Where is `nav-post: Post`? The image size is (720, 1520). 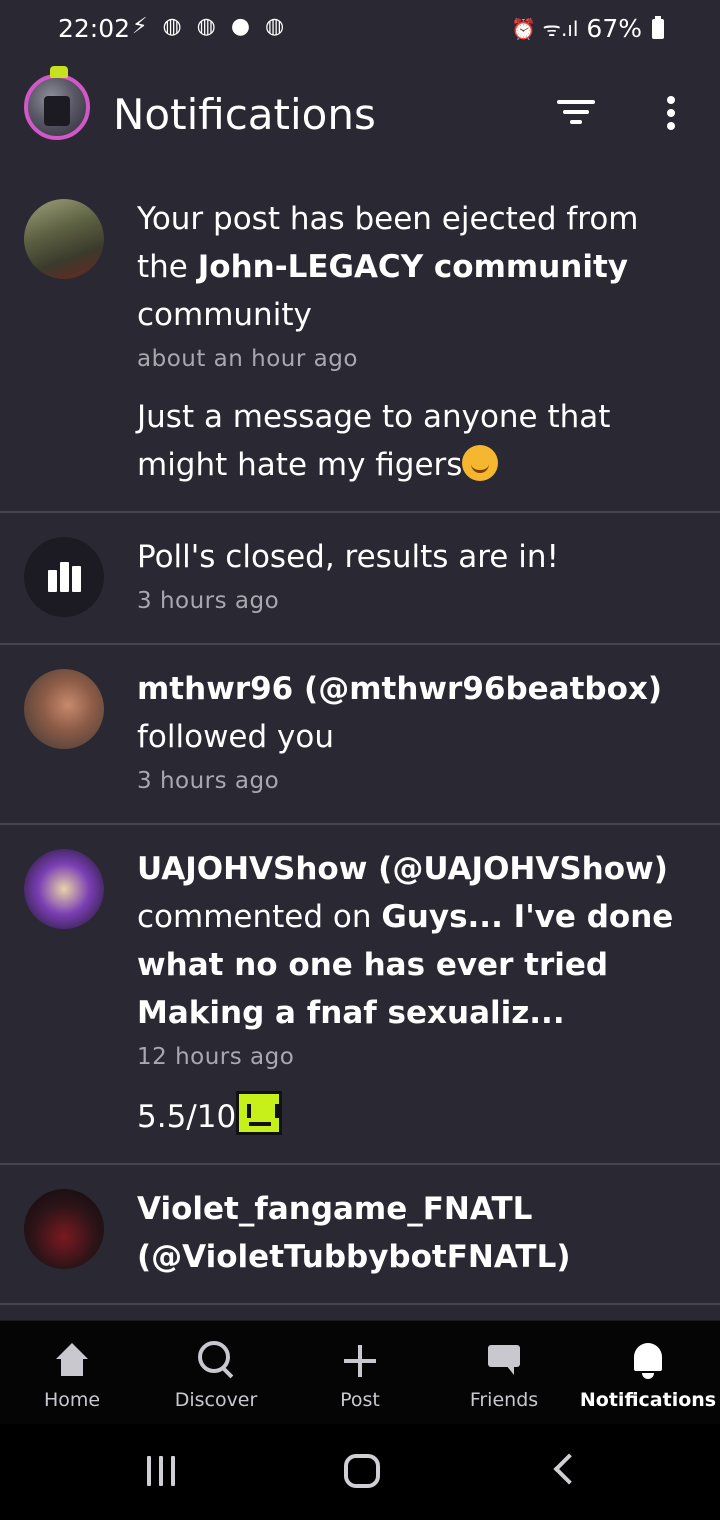 nav-post: Post is located at coordinates (360, 1372).